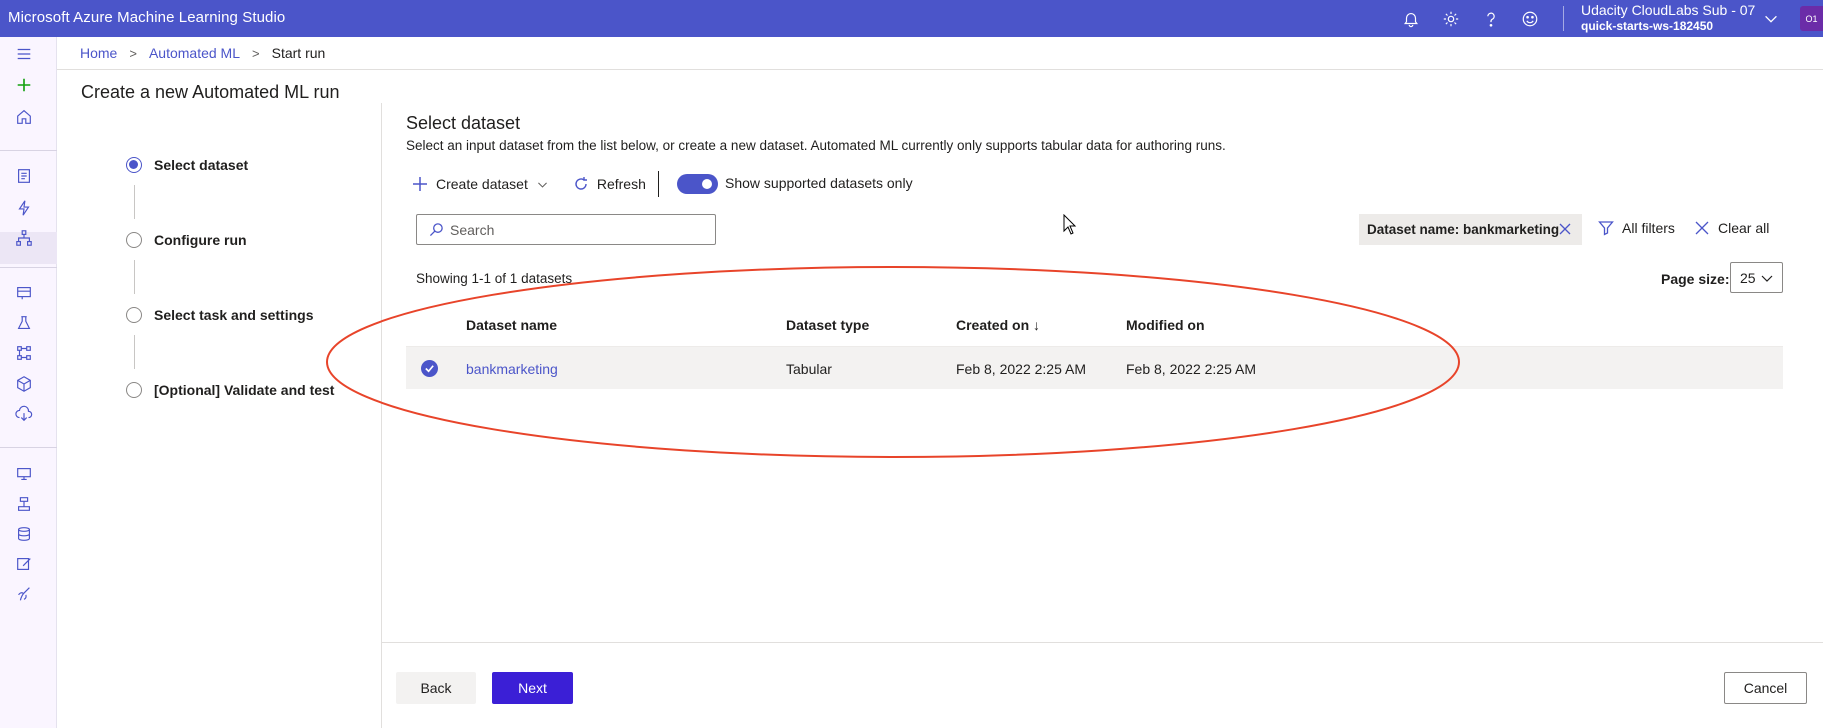 The height and width of the screenshot is (728, 1823). I want to click on endpoints-icon, so click(24, 414).